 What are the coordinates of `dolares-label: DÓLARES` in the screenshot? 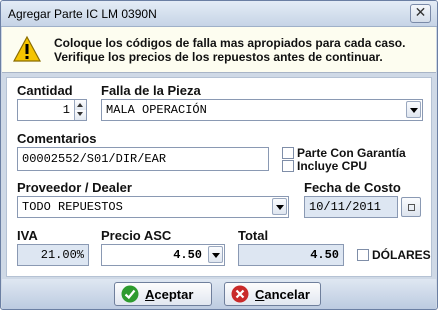 It's located at (401, 255).